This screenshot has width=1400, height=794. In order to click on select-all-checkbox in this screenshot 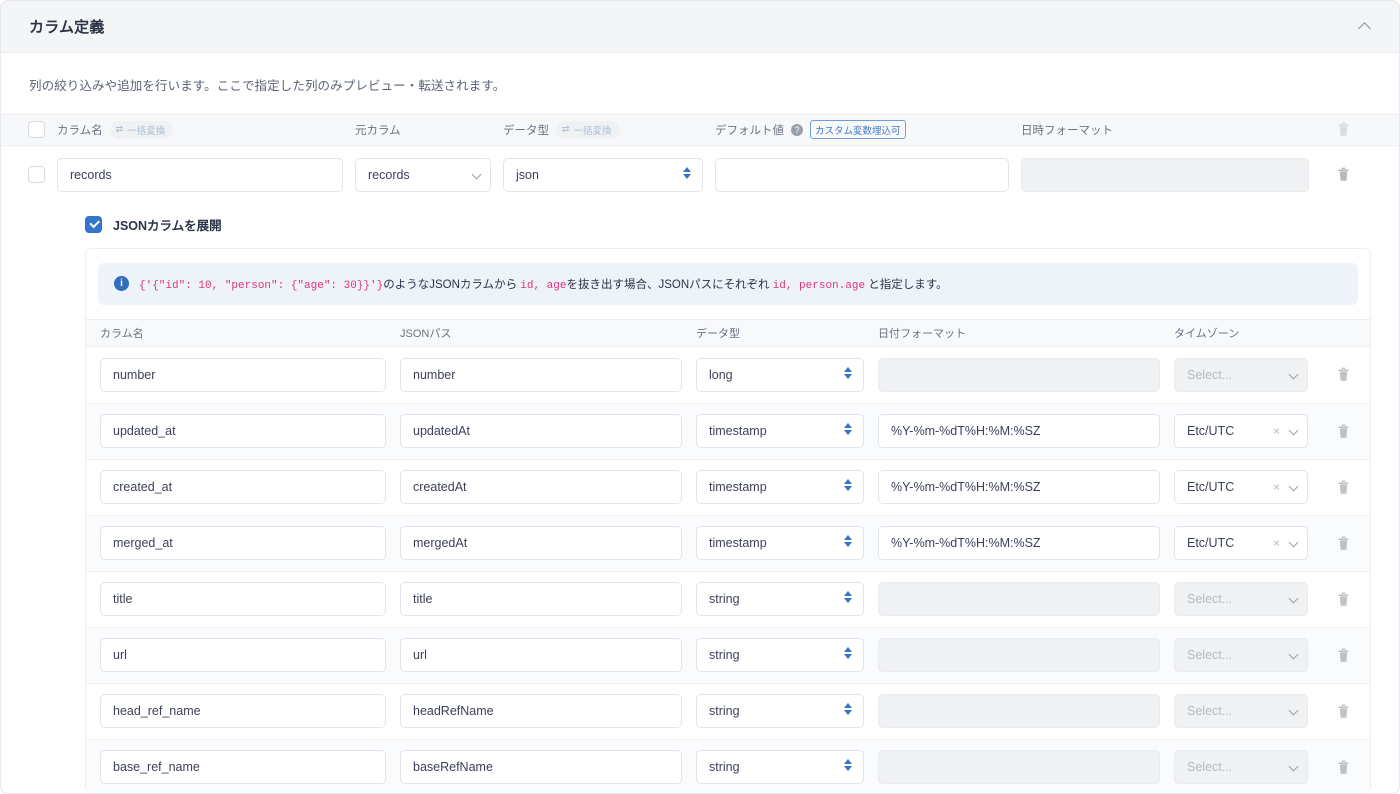, I will do `click(36, 130)`.